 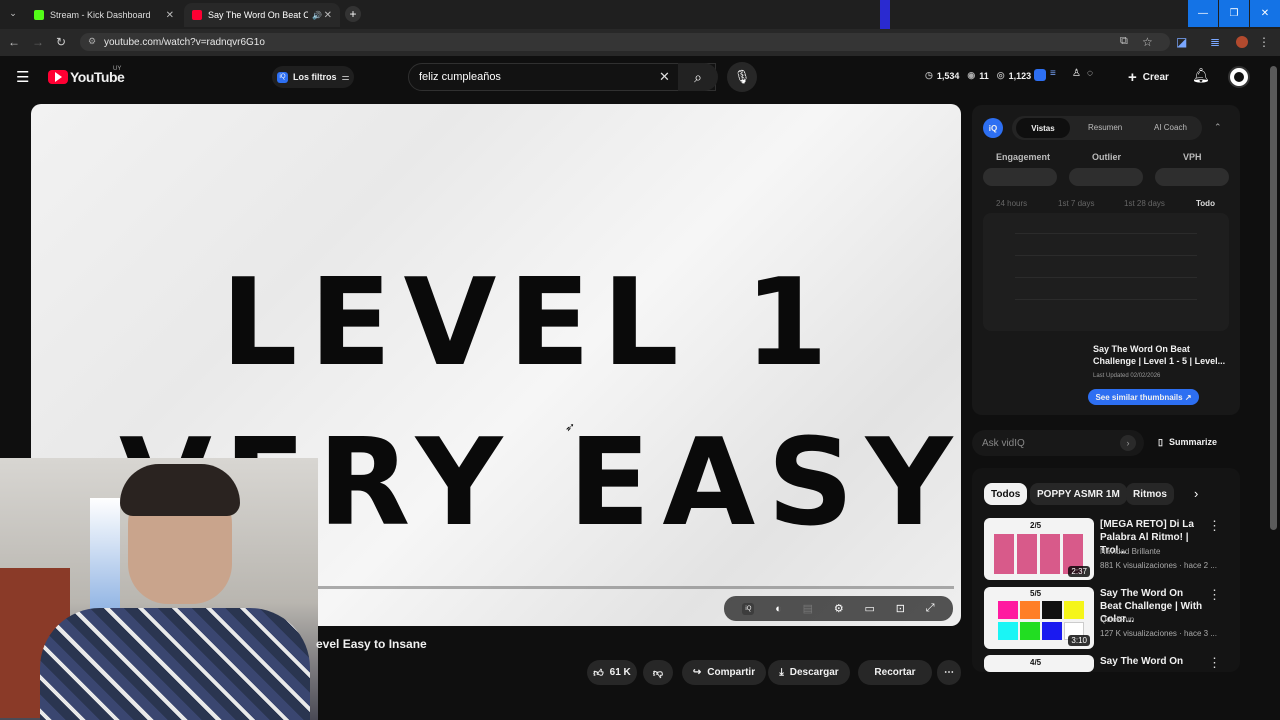 I want to click on vidiq-toolbar-icon, so click(x=1040, y=75).